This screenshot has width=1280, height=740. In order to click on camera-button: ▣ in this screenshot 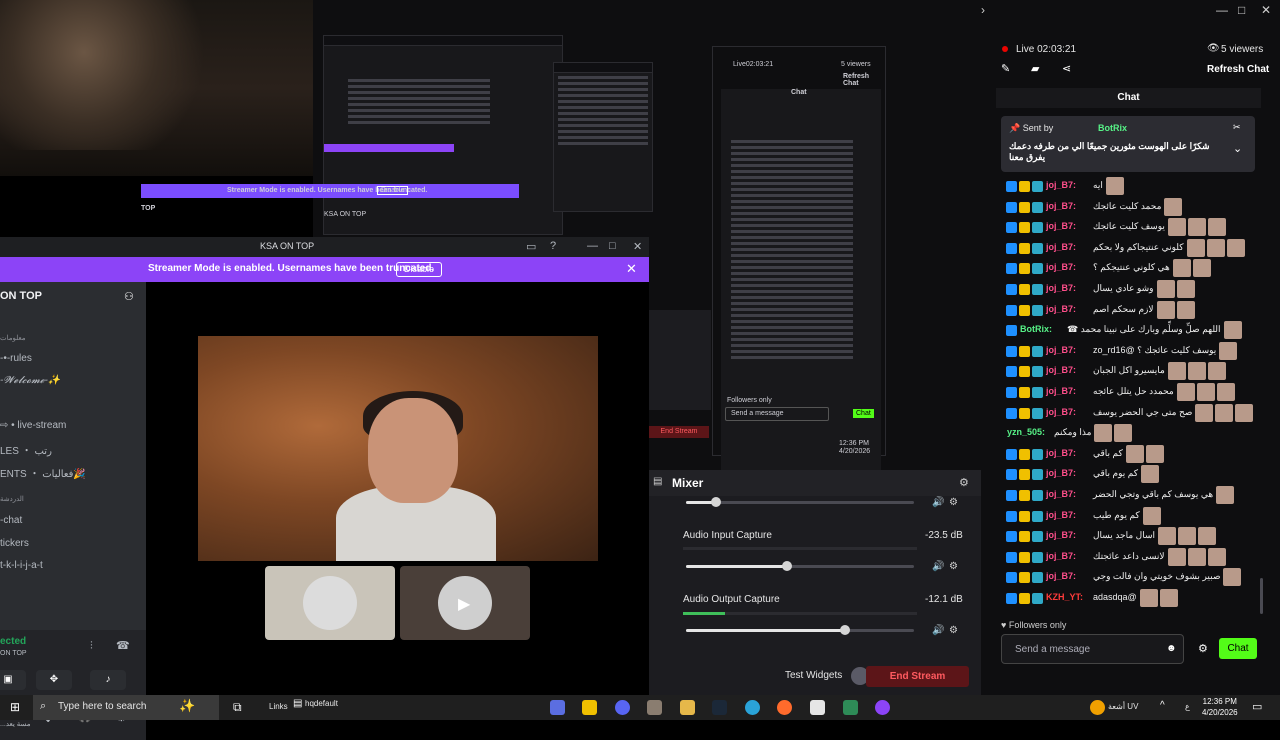, I will do `click(13, 680)`.